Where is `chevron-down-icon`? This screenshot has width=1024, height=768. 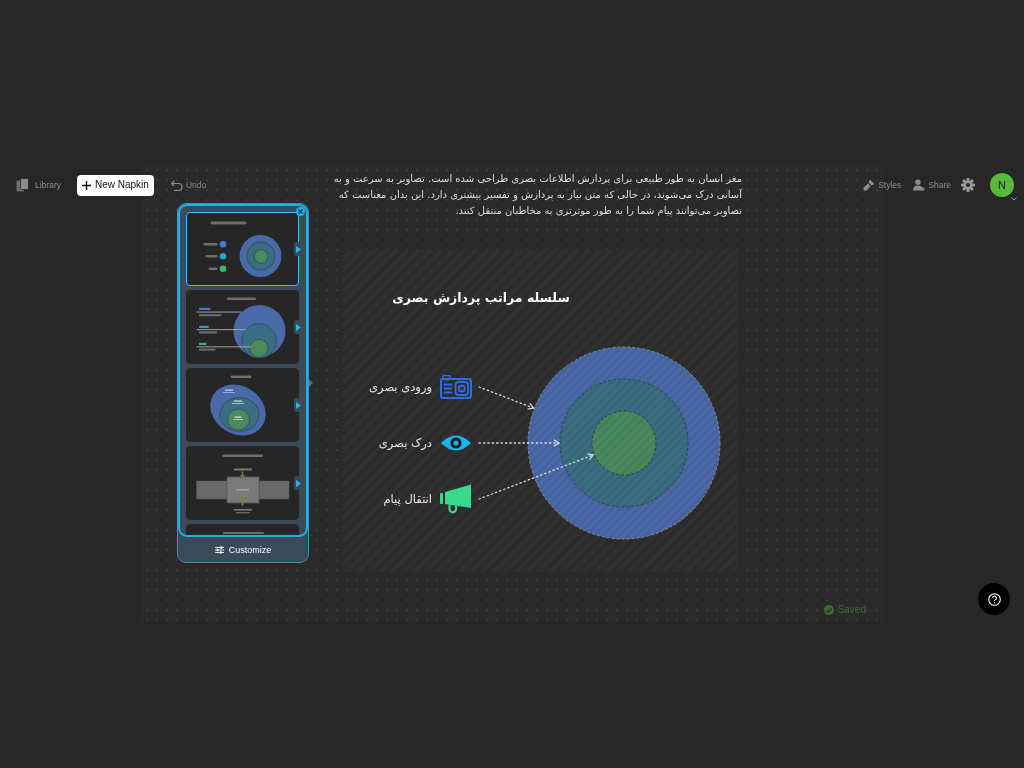
chevron-down-icon is located at coordinates (1014, 199).